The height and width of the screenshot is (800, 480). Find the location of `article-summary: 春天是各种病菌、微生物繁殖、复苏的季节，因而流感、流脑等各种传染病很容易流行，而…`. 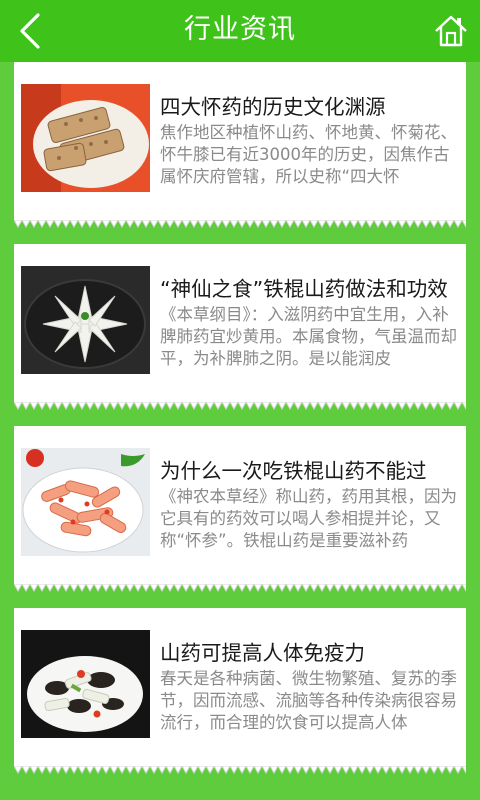

article-summary: 春天是各种病菌、微生物繁殖、复苏的季节，因而流感、流脑等各种传染病很容易流行，而… is located at coordinates (308, 700).